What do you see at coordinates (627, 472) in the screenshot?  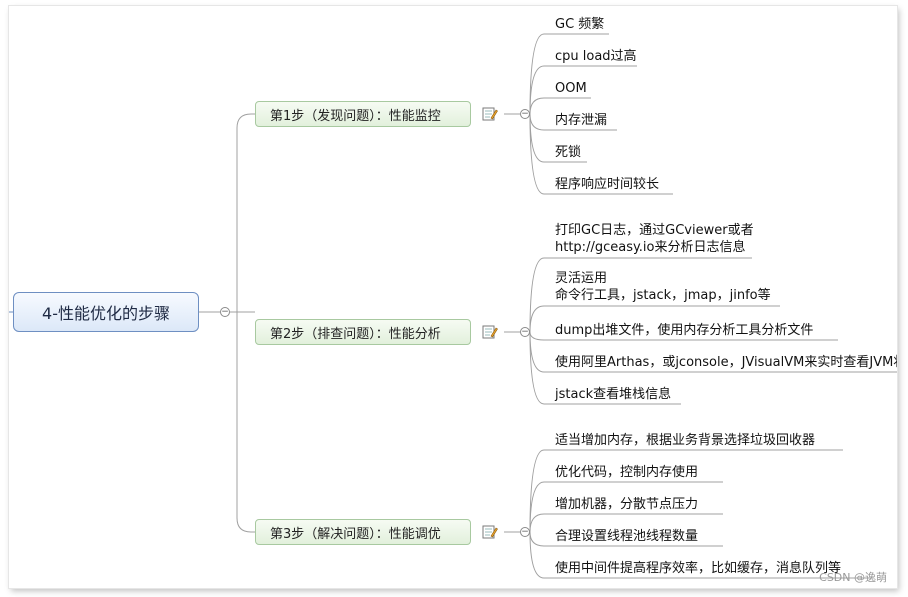 I see `leaf-item: 优化代码，控制内存使用` at bounding box center [627, 472].